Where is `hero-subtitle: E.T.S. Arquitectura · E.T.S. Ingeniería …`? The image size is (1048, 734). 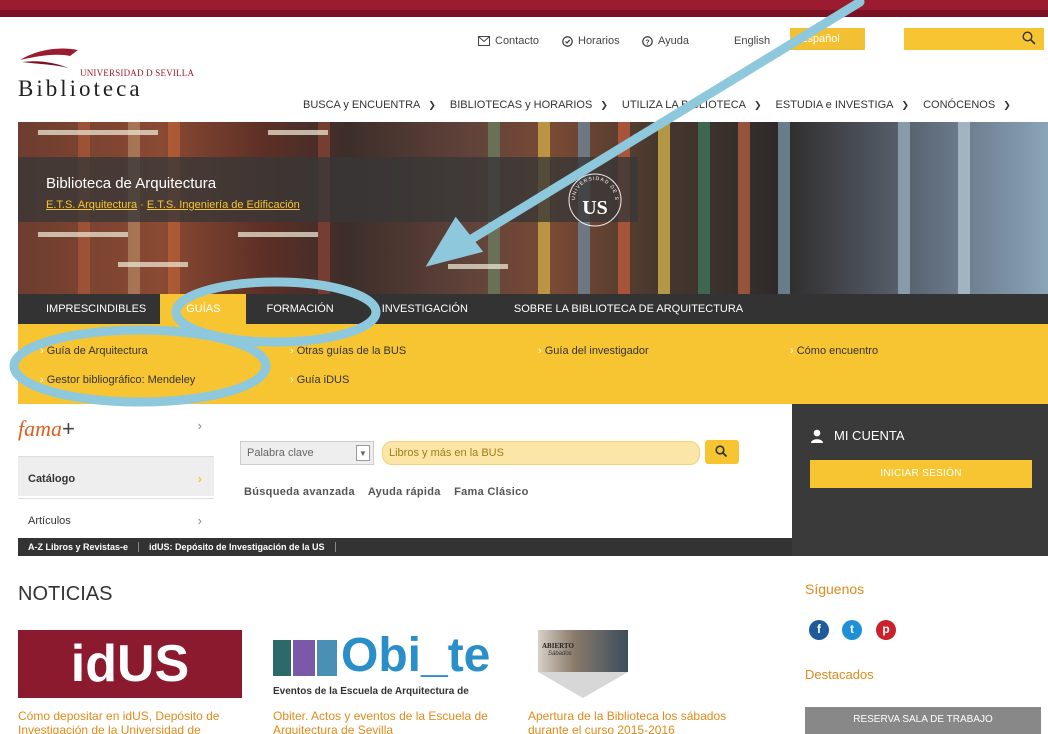 hero-subtitle: E.T.S. Arquitectura · E.T.S. Ingeniería … is located at coordinates (173, 205).